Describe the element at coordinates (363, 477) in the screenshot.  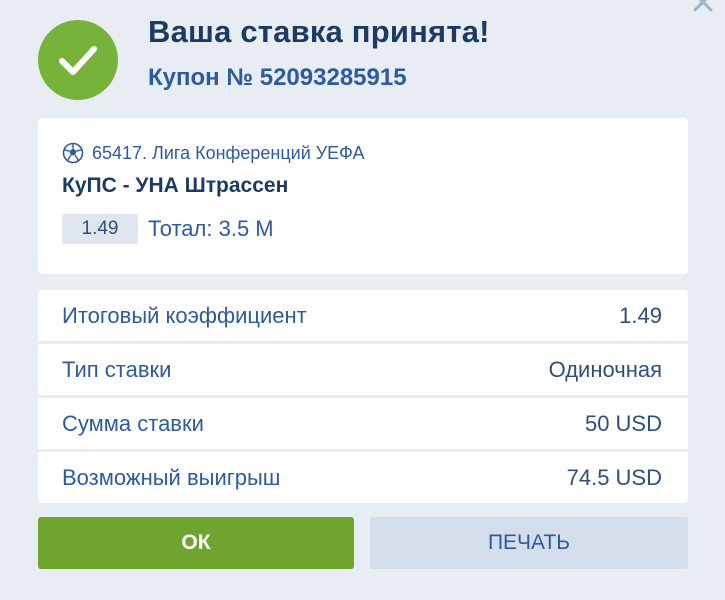
I see `summary-row-possible-win: Возможный выигрыш 74.5 USD` at that location.